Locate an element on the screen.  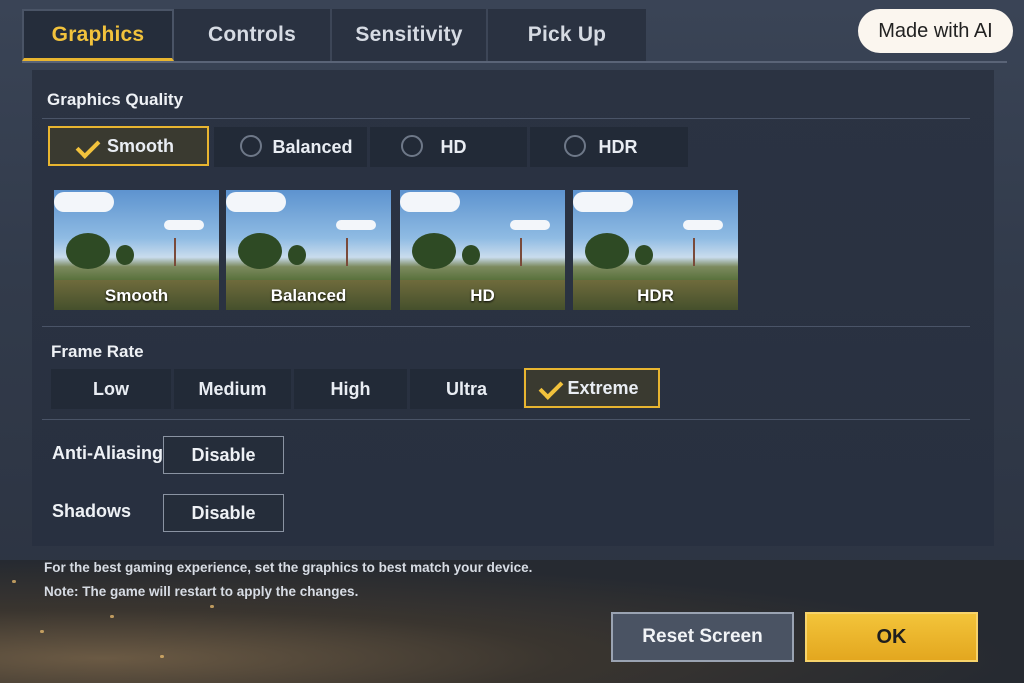
preview-label: Smooth is located at coordinates (136, 295).